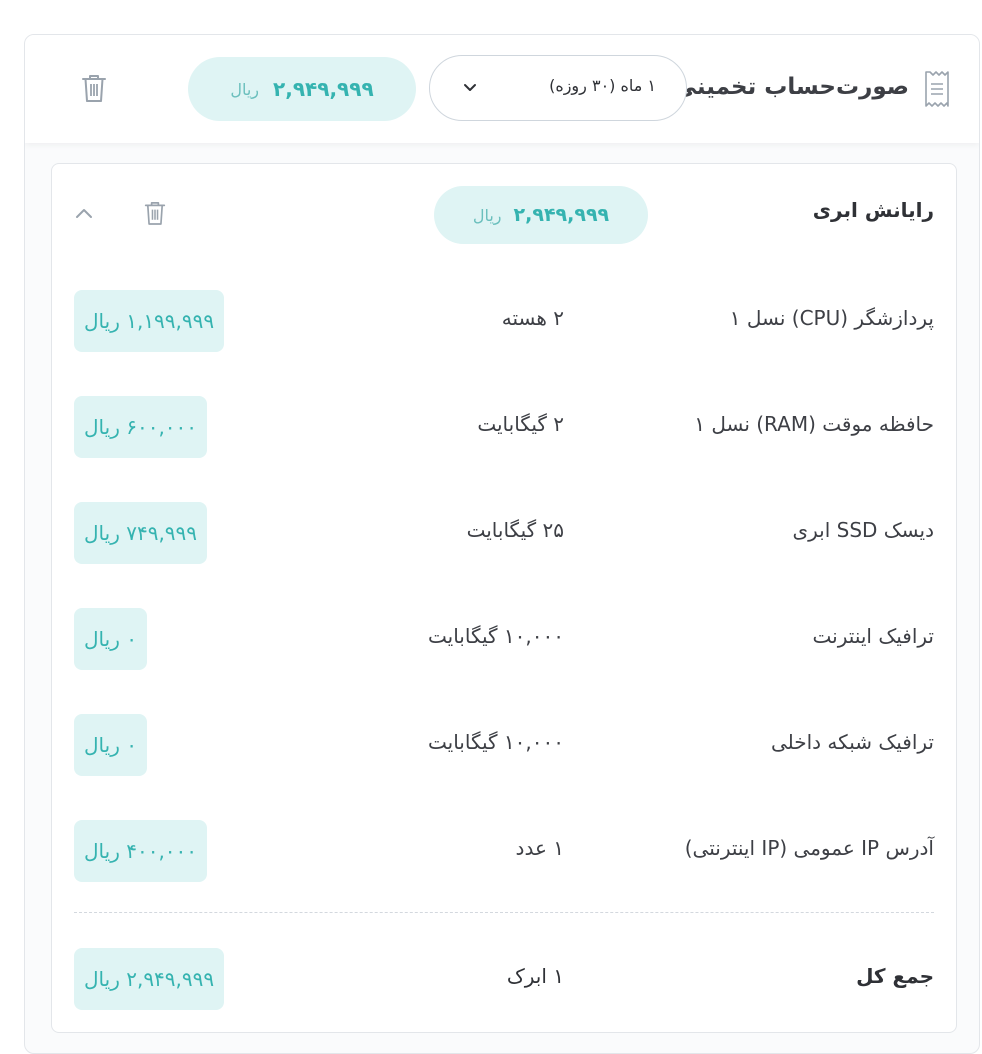 The width and height of the screenshot is (982, 1054). I want to click on line-item: ترافیک اینترنت ۱۰,۰۰۰ گیگابایت ۰ ریال, so click(504, 638).